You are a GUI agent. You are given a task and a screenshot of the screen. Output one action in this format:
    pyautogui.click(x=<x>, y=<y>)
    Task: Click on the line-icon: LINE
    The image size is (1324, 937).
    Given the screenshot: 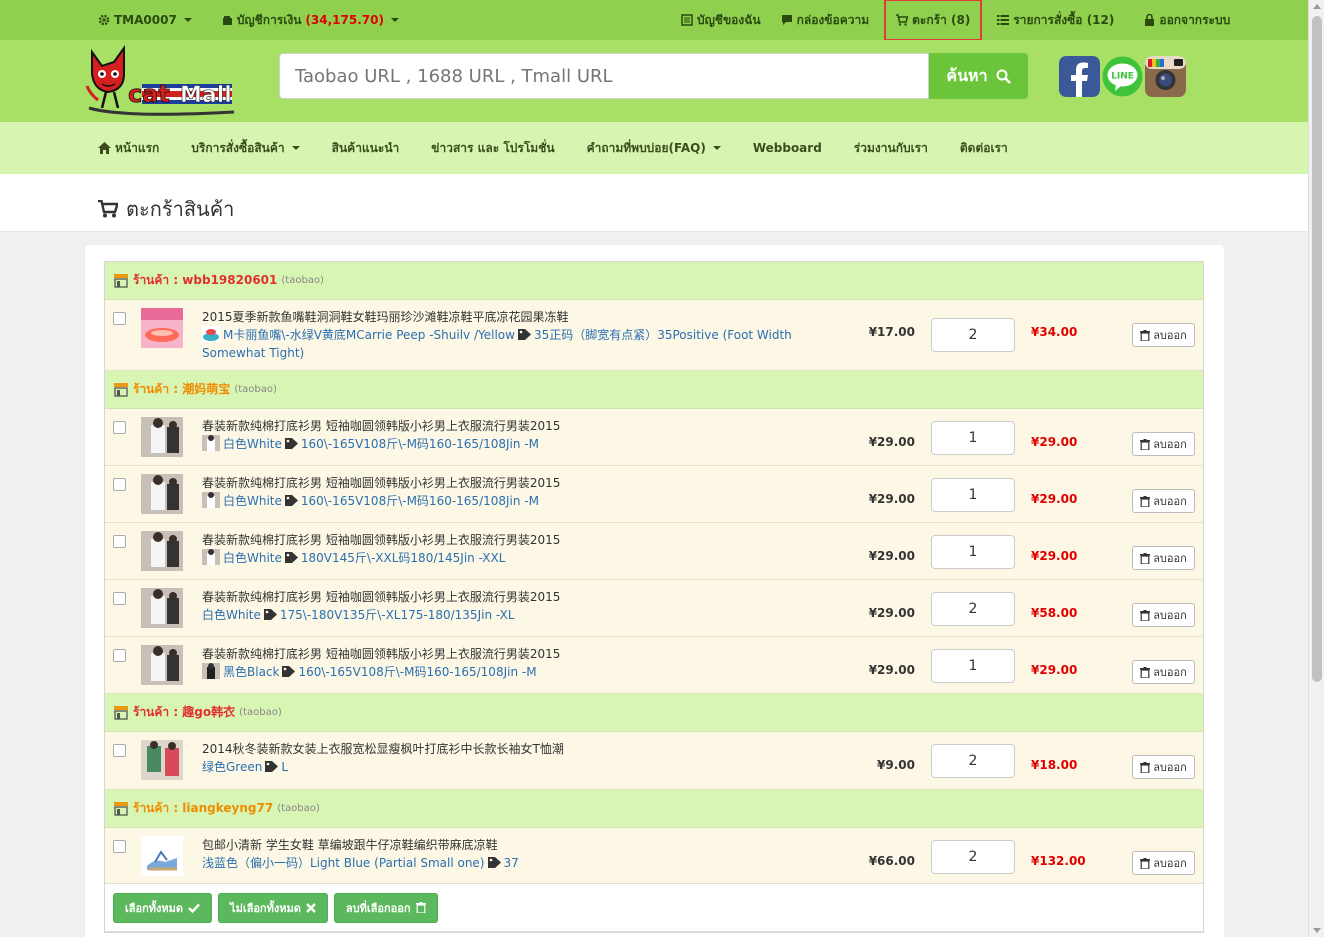 What is the action you would take?
    pyautogui.click(x=1122, y=76)
    